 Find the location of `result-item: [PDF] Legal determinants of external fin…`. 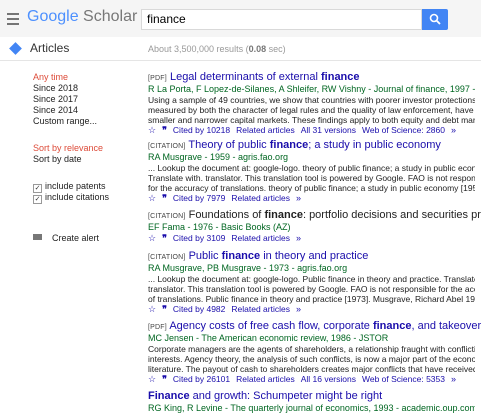

result-item: [PDF] Legal determinants of external fin… is located at coordinates (311, 103).